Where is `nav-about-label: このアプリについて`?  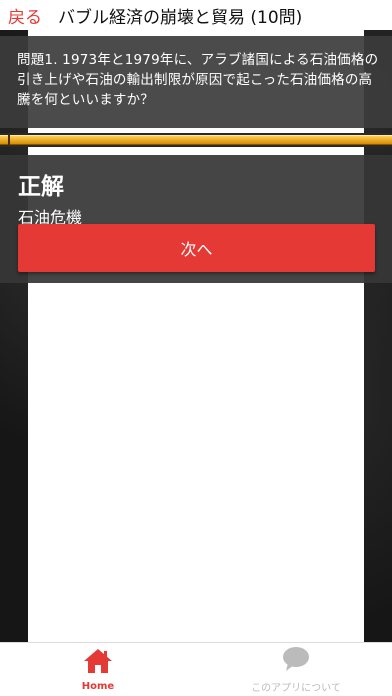
nav-about-label: このアプリについて is located at coordinates (296, 688).